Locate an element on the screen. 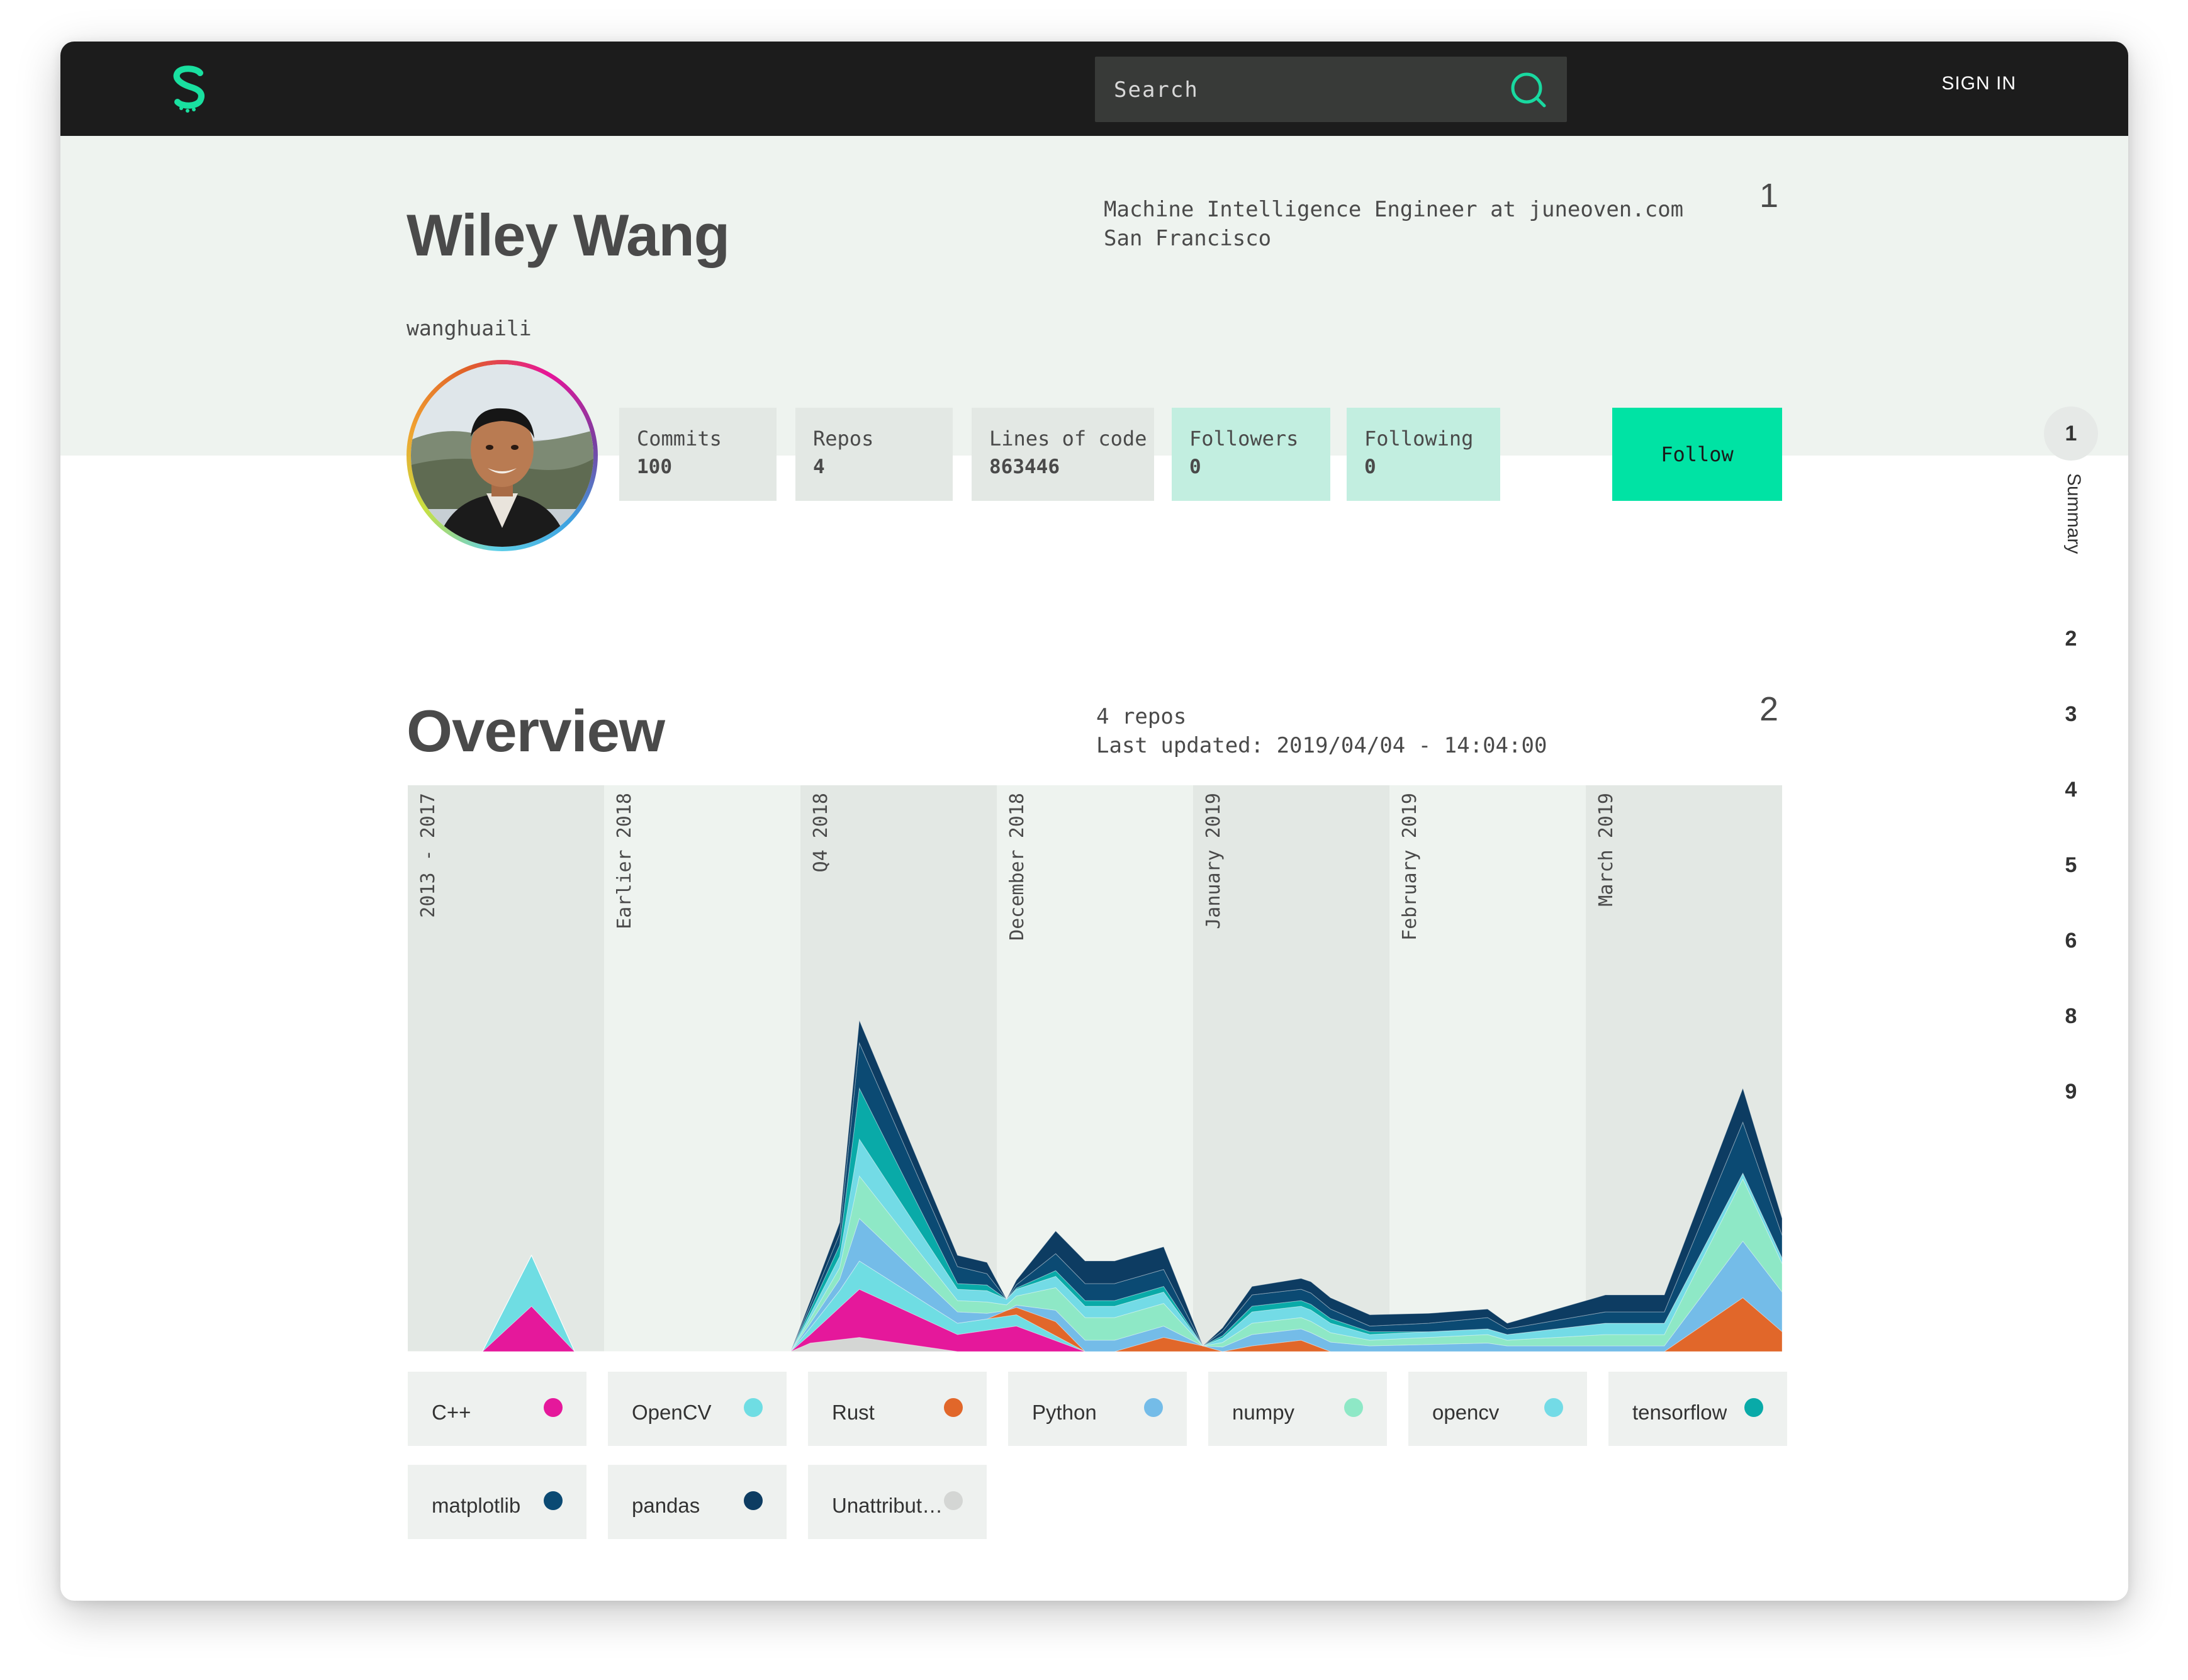  stat-label: Lines of code is located at coordinates (1068, 439).